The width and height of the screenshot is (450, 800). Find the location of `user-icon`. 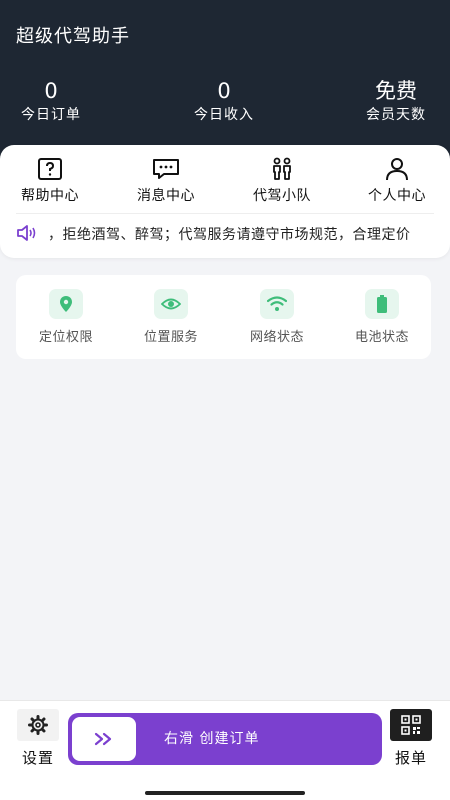

user-icon is located at coordinates (397, 169).